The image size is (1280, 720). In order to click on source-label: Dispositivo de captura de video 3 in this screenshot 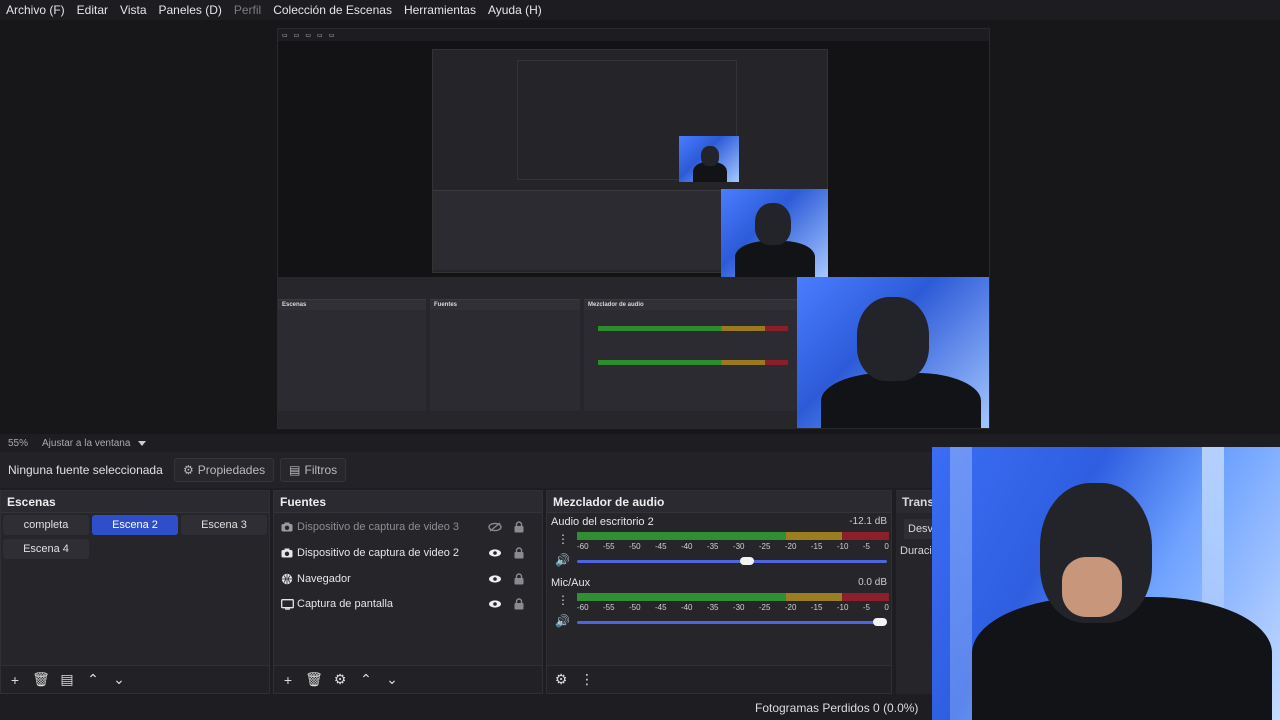, I will do `click(378, 527)`.